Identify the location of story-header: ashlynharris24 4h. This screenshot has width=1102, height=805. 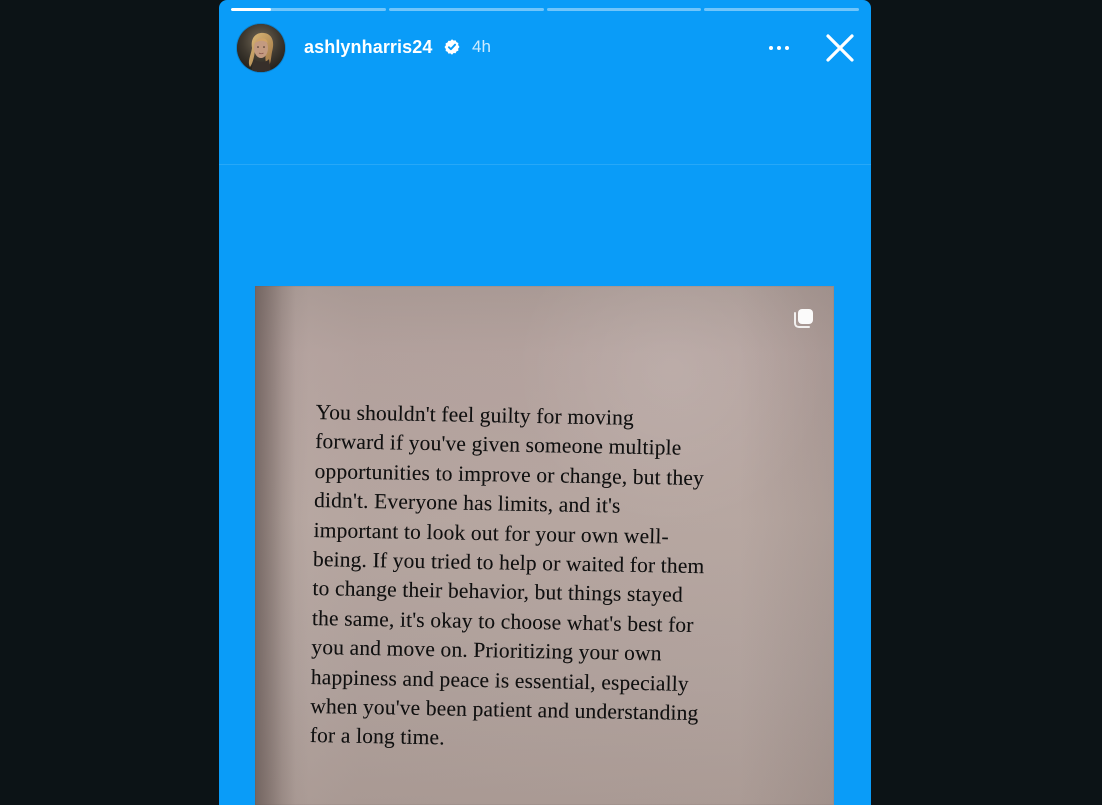
(545, 48).